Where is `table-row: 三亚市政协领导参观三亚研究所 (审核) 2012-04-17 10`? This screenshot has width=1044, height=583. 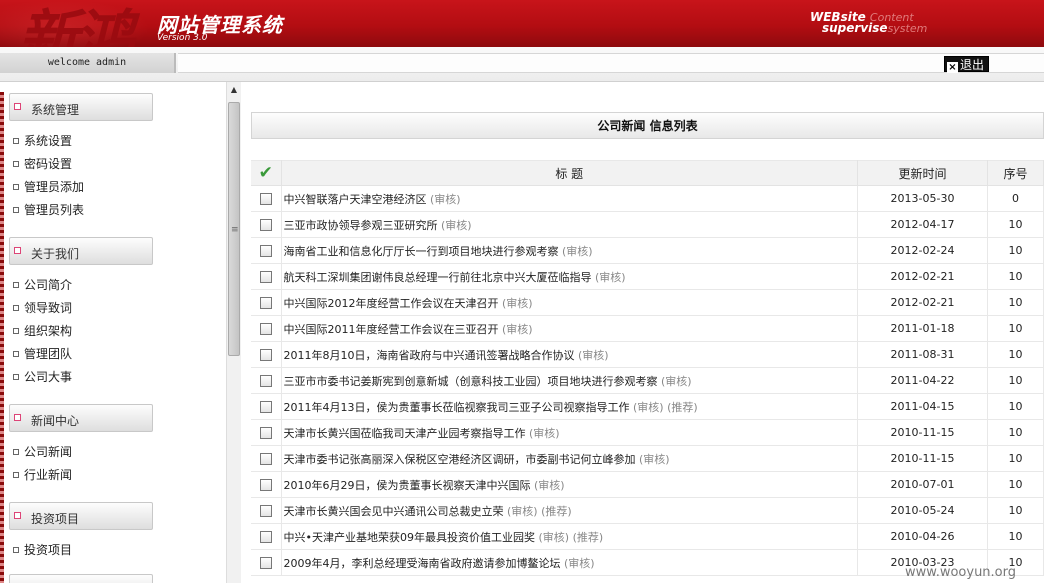 table-row: 三亚市政协领导参观三亚研究所 (审核) 2012-04-17 10 is located at coordinates (647, 224).